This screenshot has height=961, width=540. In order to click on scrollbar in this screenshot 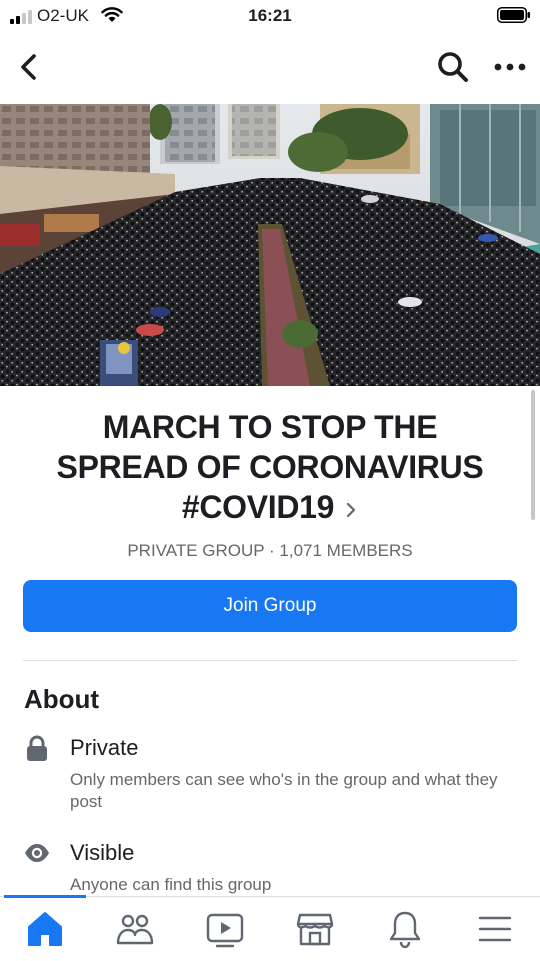, I will do `click(533, 455)`.